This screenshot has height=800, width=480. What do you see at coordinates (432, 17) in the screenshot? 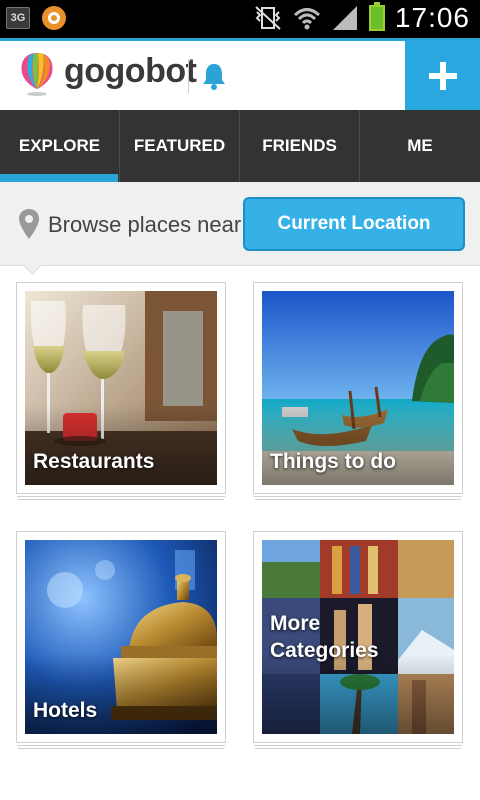
I see `clock: 17:06` at bounding box center [432, 17].